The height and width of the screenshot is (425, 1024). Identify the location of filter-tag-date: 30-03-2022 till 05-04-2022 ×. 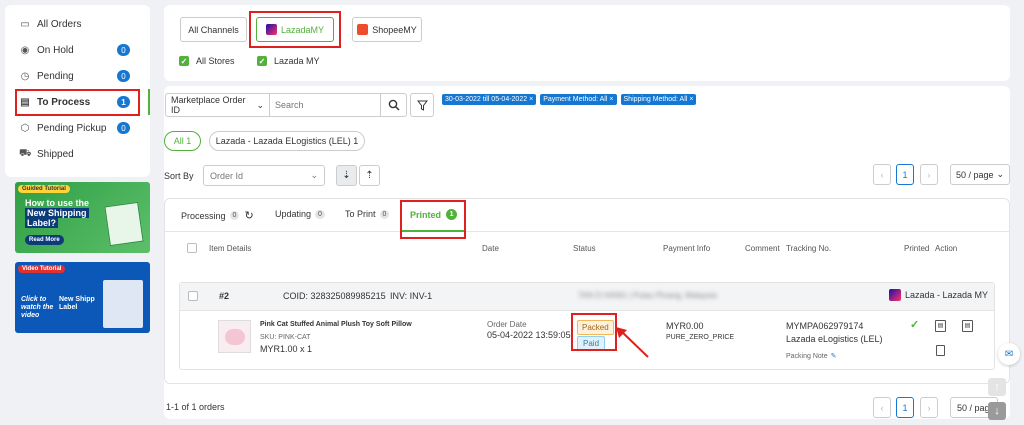
(489, 99).